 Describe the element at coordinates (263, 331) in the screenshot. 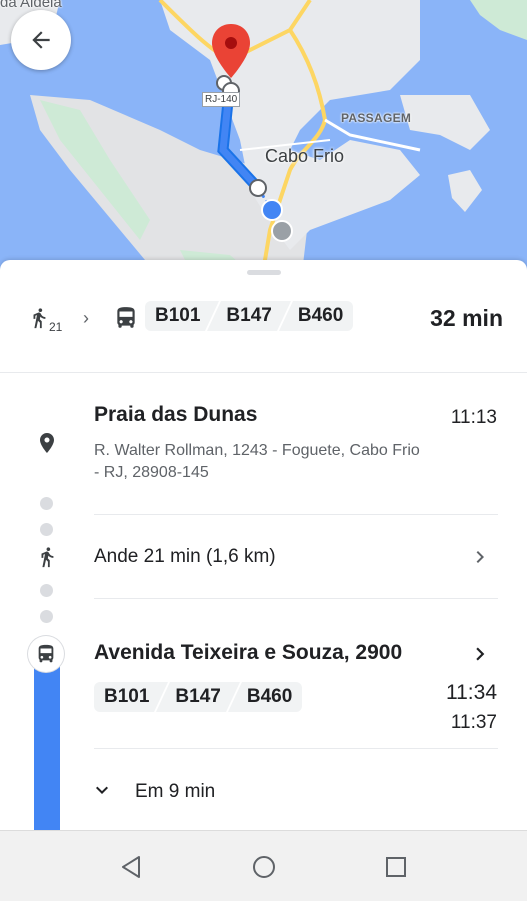

I see `route-summary: 21 › B101 B147 B460 32 min` at that location.